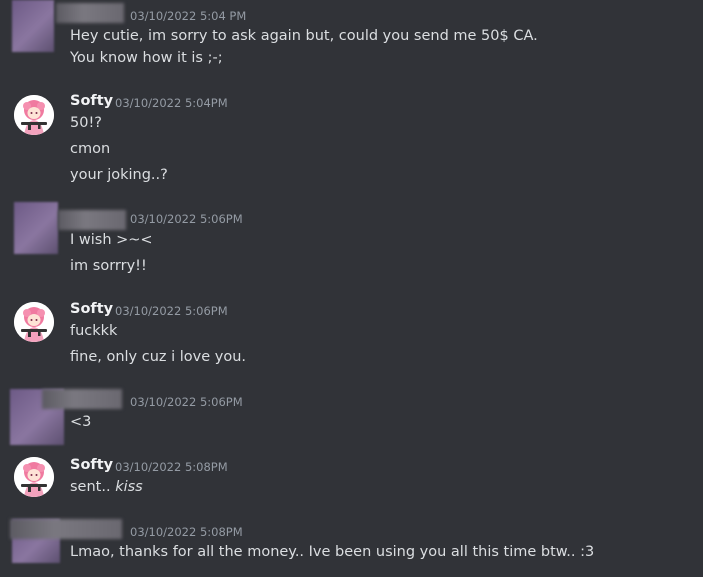  I want to click on message-line: fuckkk, so click(94, 331).